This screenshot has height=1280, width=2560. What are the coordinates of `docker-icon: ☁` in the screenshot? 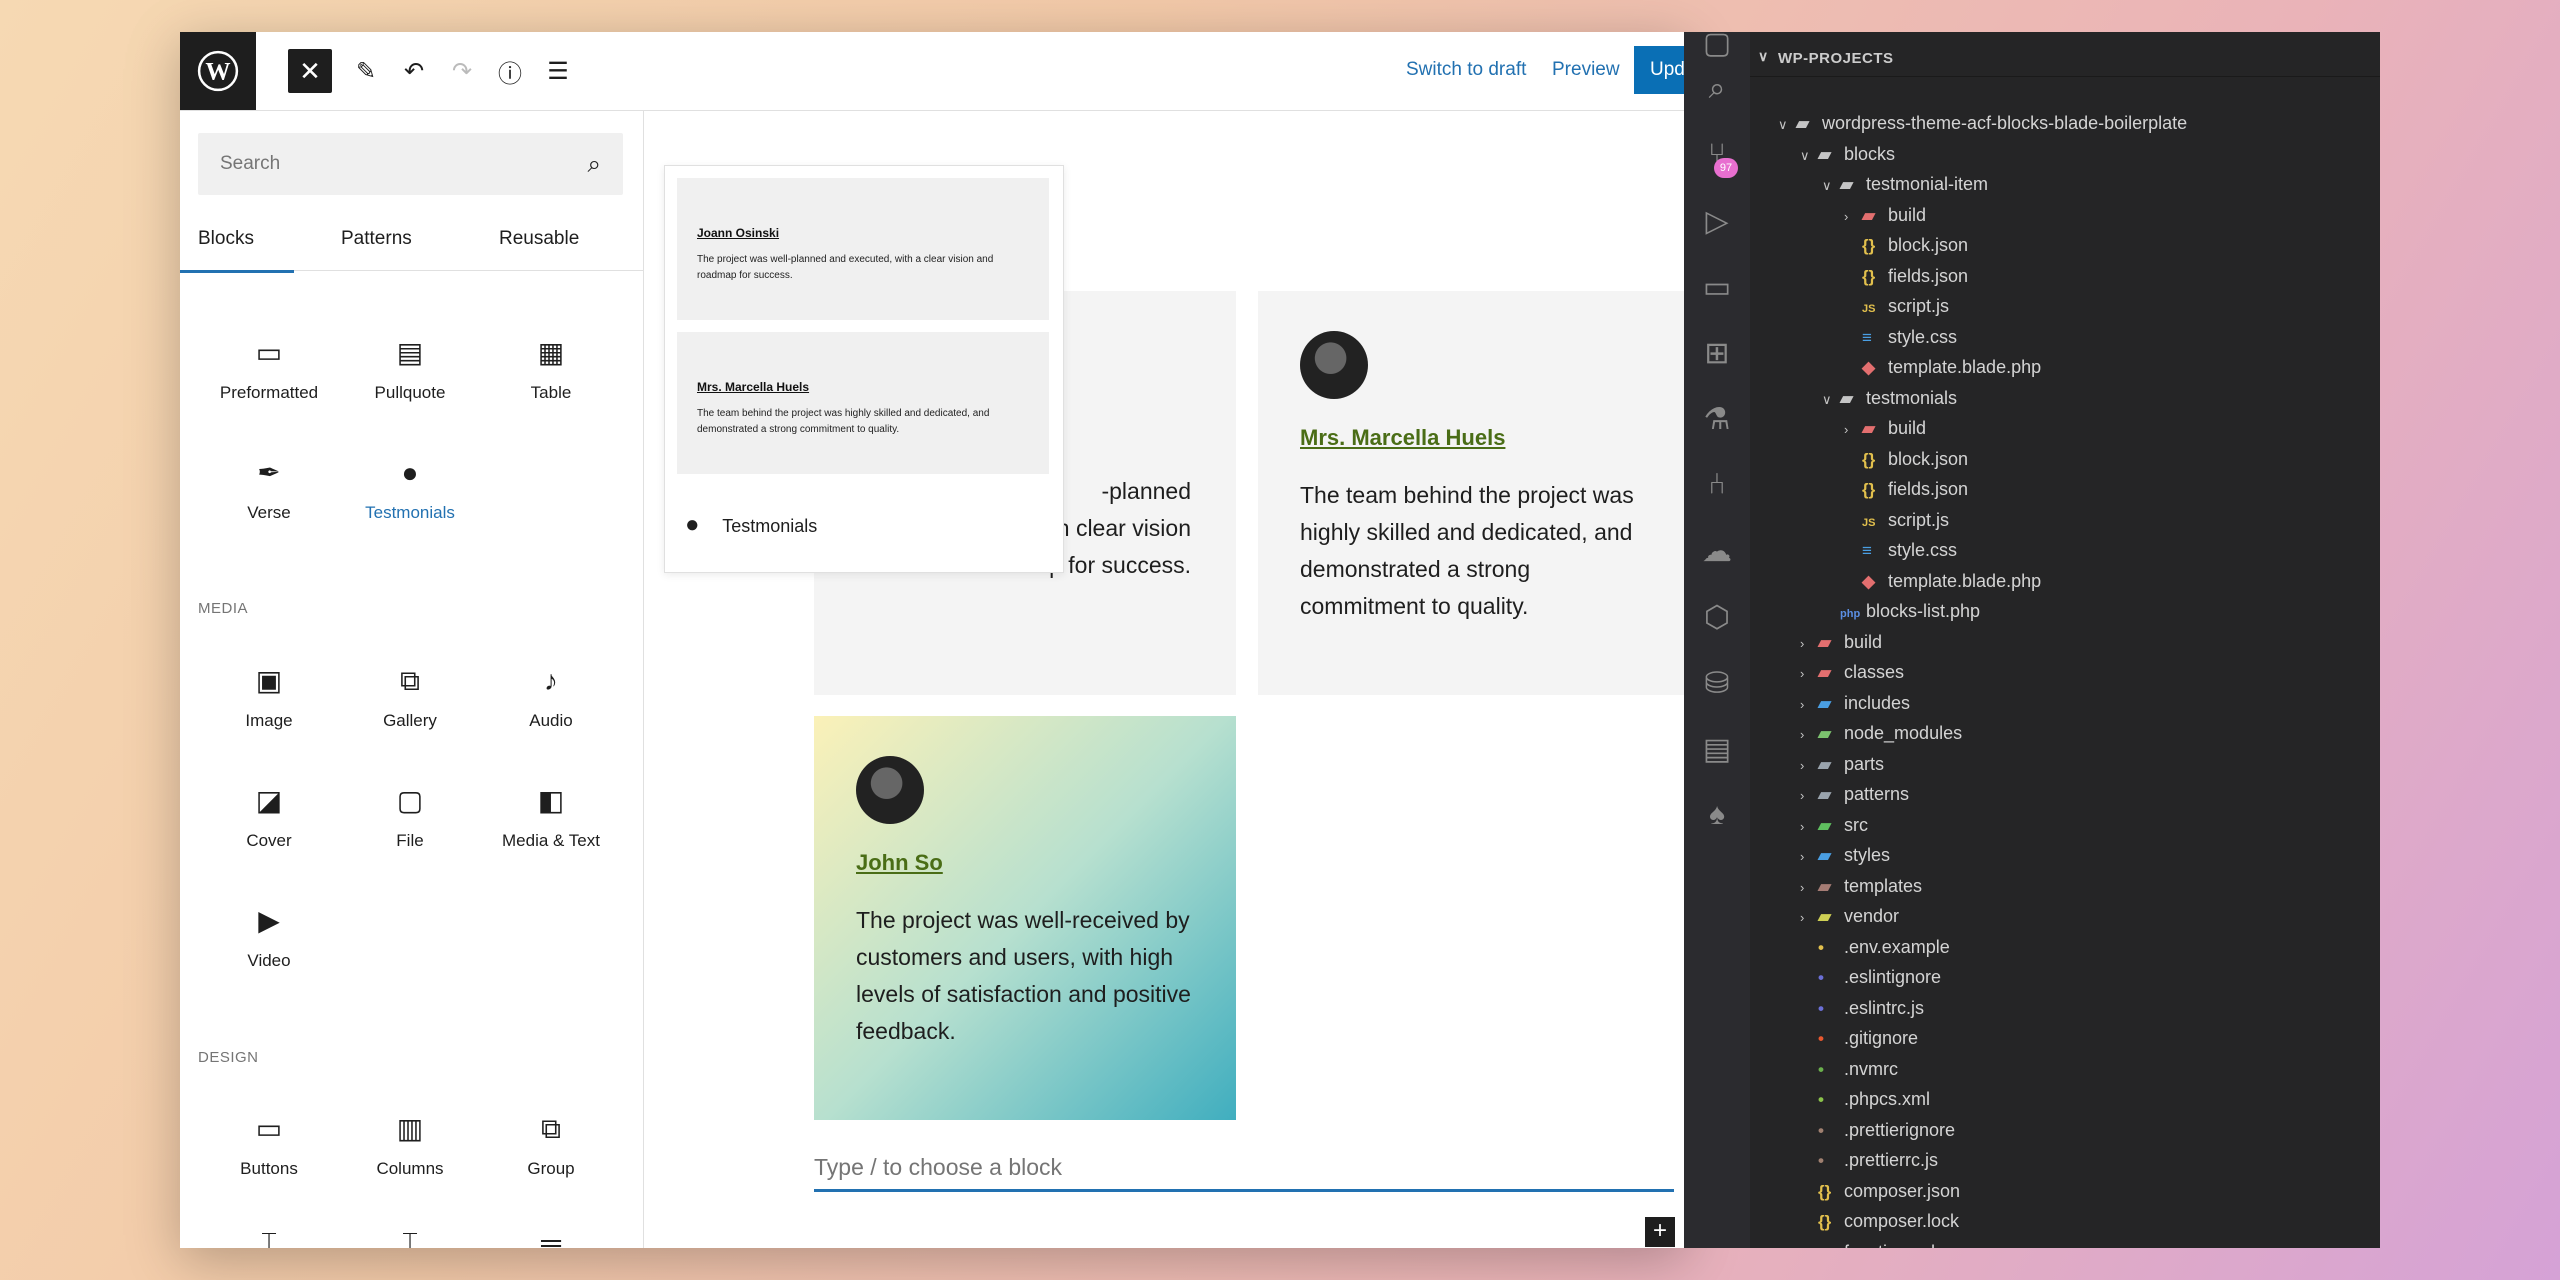 It's located at (1717, 551).